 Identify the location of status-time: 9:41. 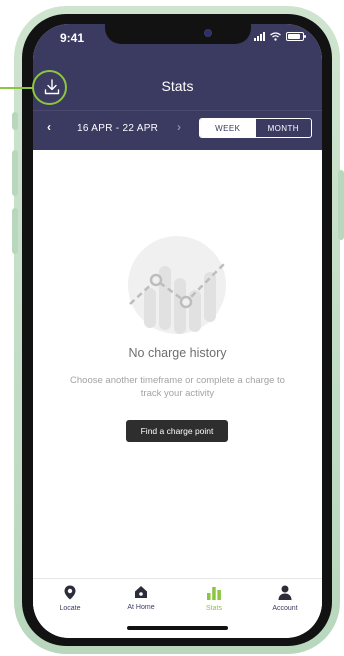
(72, 38).